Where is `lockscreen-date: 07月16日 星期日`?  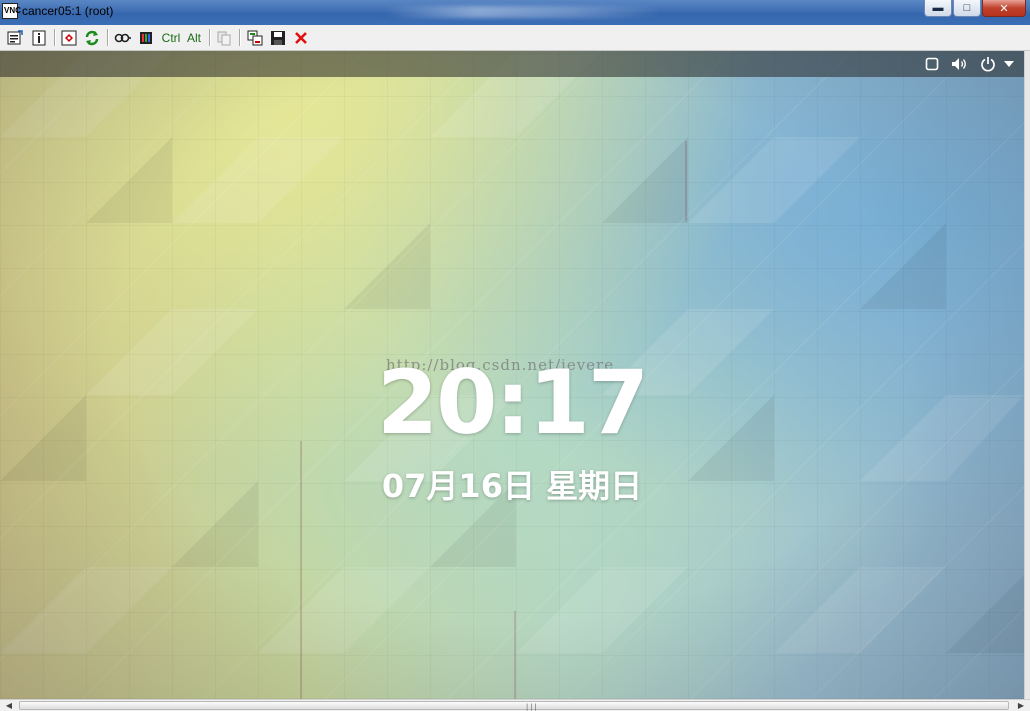
lockscreen-date: 07月16日 星期日 is located at coordinates (512, 486).